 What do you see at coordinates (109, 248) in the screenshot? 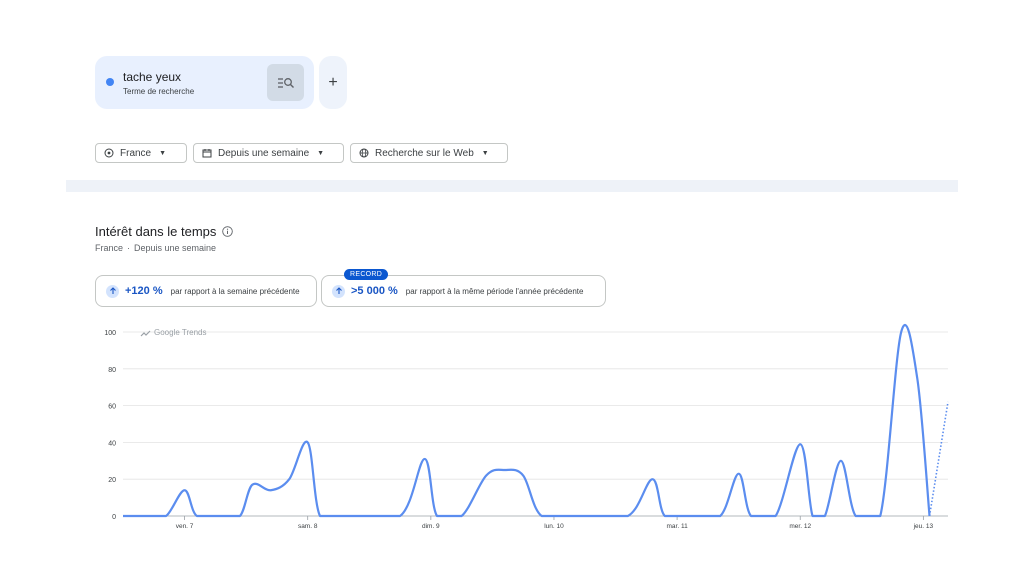
I see `subtitle-geo: France` at bounding box center [109, 248].